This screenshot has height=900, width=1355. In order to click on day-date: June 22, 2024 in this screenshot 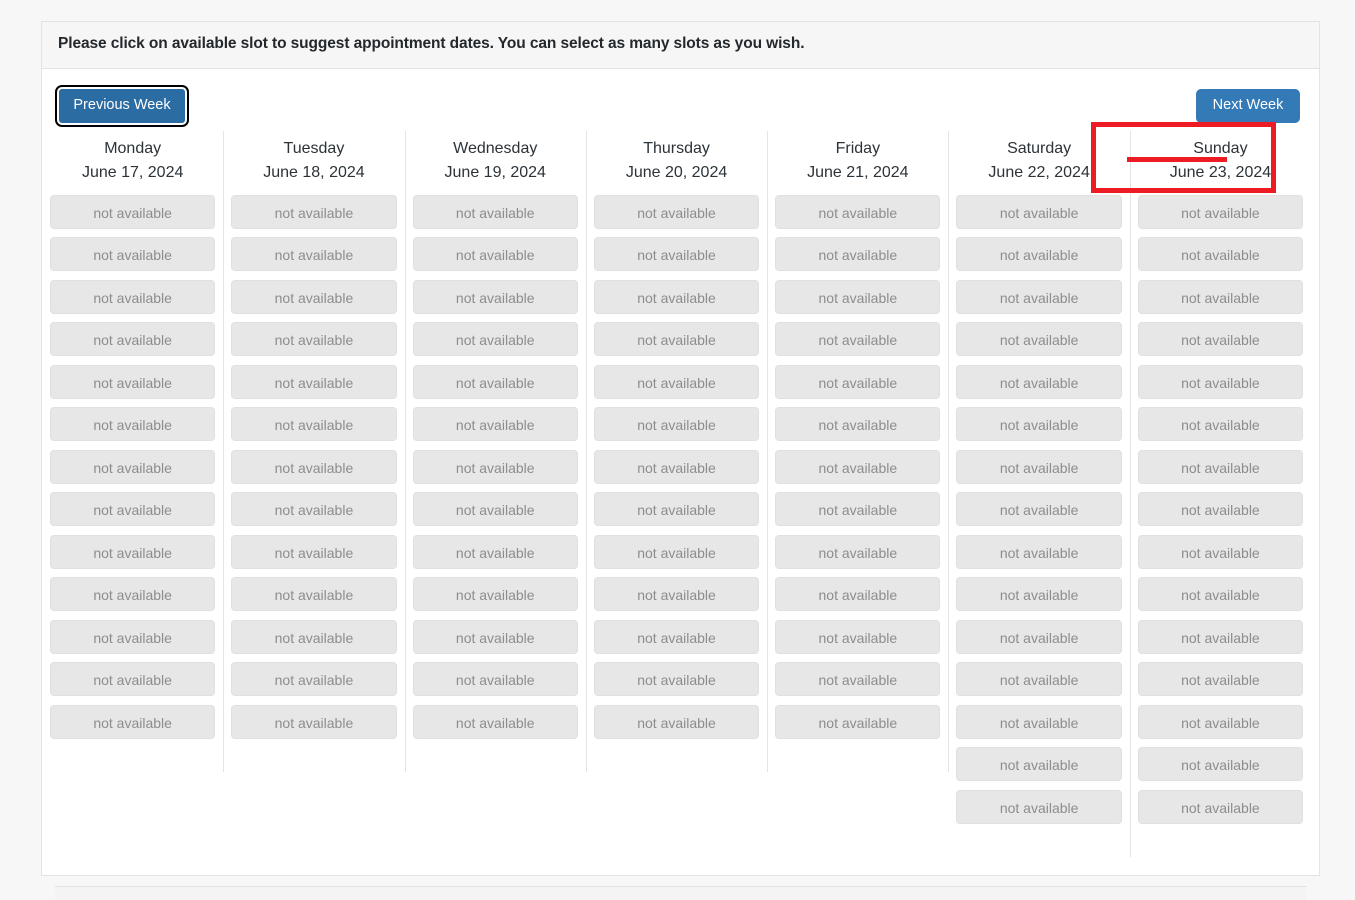, I will do `click(1039, 172)`.